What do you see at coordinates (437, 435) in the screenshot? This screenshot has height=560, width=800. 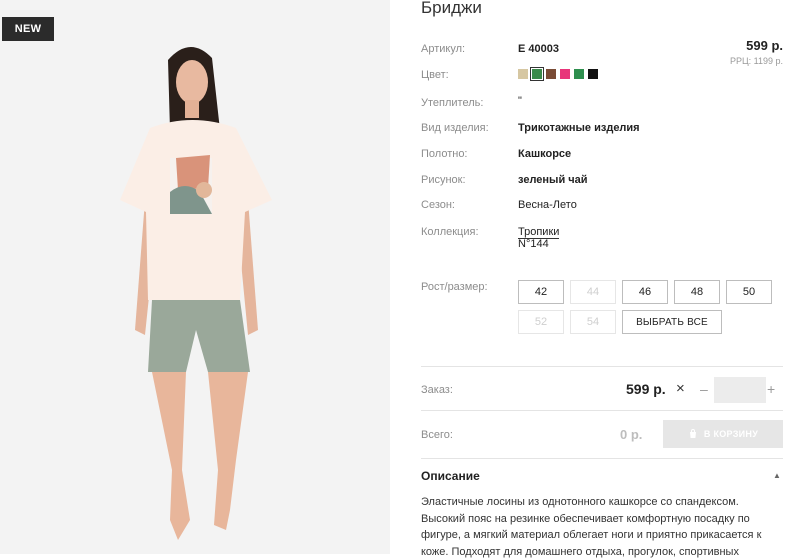 I see `total-label: Всего:` at bounding box center [437, 435].